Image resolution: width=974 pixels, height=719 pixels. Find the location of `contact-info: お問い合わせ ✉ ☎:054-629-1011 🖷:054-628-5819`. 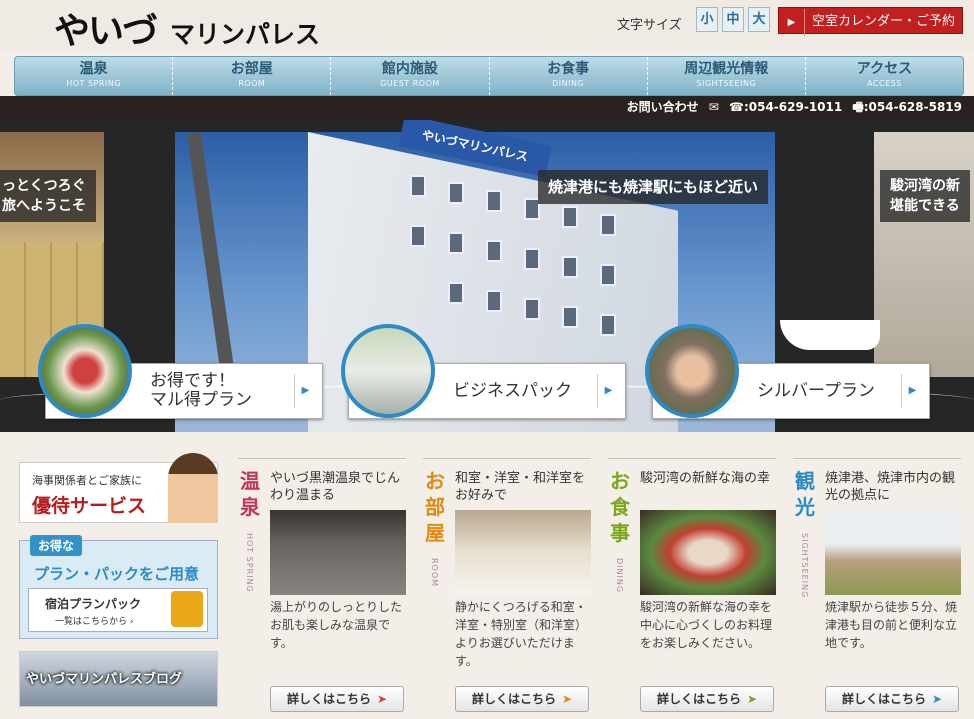

contact-info: お問い合わせ ✉ ☎:054-629-1011 🖷:054-628-5819 is located at coordinates (791, 108).